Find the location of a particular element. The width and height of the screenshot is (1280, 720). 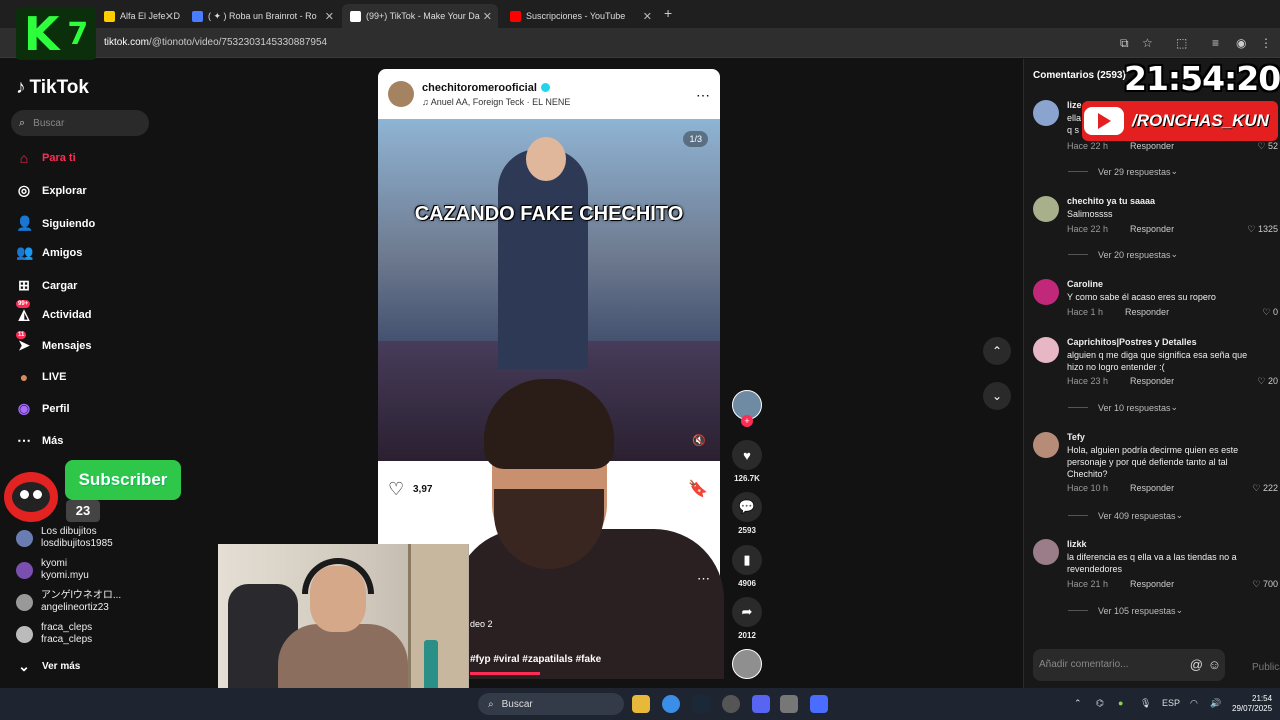

save-action: ▮ 4906 is located at coordinates (747, 566).